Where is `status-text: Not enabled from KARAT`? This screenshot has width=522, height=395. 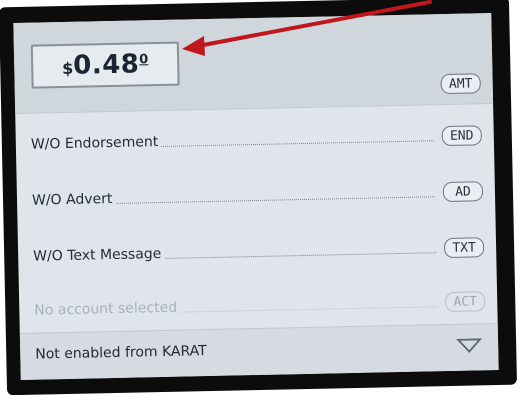 status-text: Not enabled from KARAT is located at coordinates (121, 353).